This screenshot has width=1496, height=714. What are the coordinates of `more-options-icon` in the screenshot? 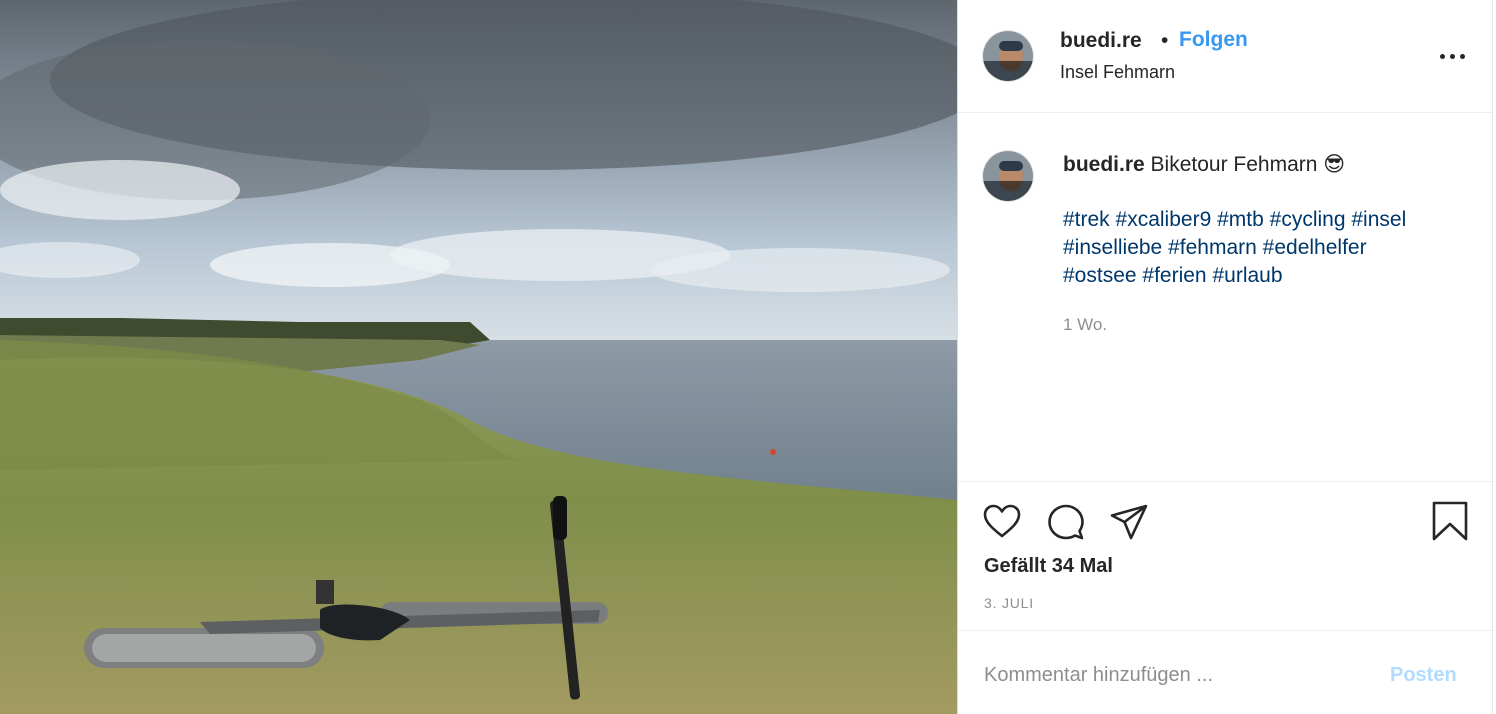 It's located at (1453, 56).